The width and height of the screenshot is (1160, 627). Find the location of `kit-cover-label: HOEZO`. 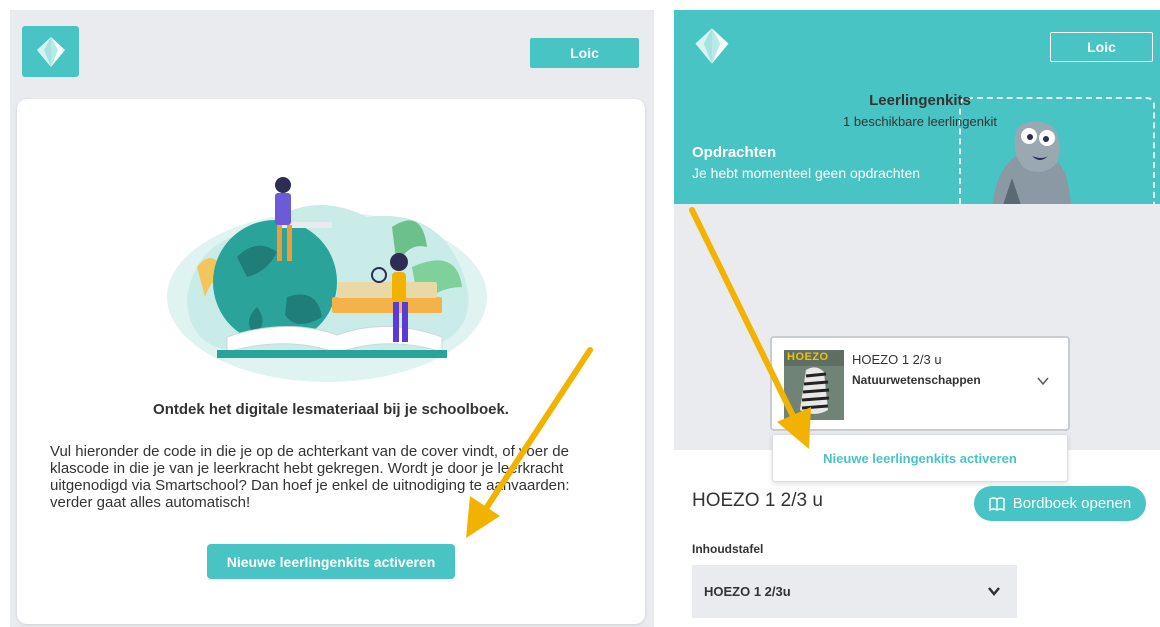

kit-cover-label: HOEZO is located at coordinates (808, 357).